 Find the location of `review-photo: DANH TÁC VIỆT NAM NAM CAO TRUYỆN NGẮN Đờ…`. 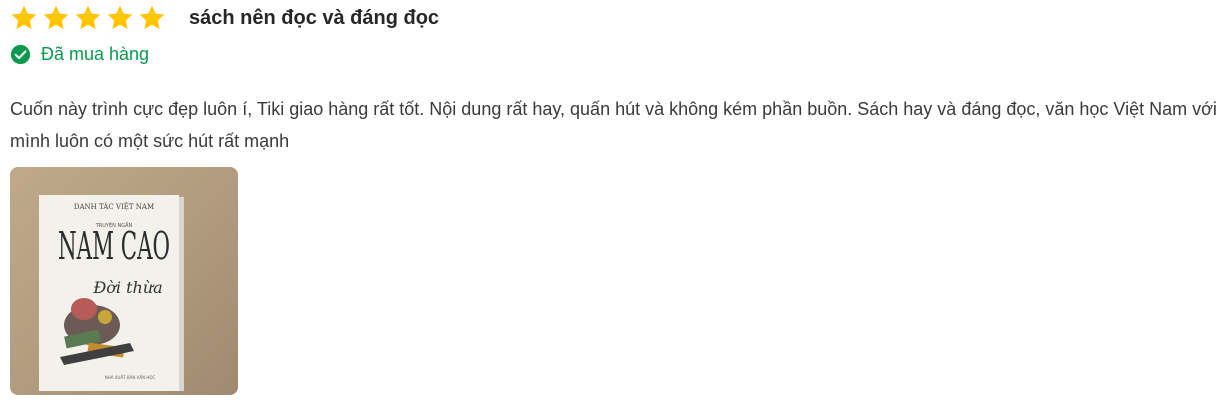

review-photo: DANH TÁC VIỆT NAM NAM CAO TRUYỆN NGẮN Đờ… is located at coordinates (124, 281).